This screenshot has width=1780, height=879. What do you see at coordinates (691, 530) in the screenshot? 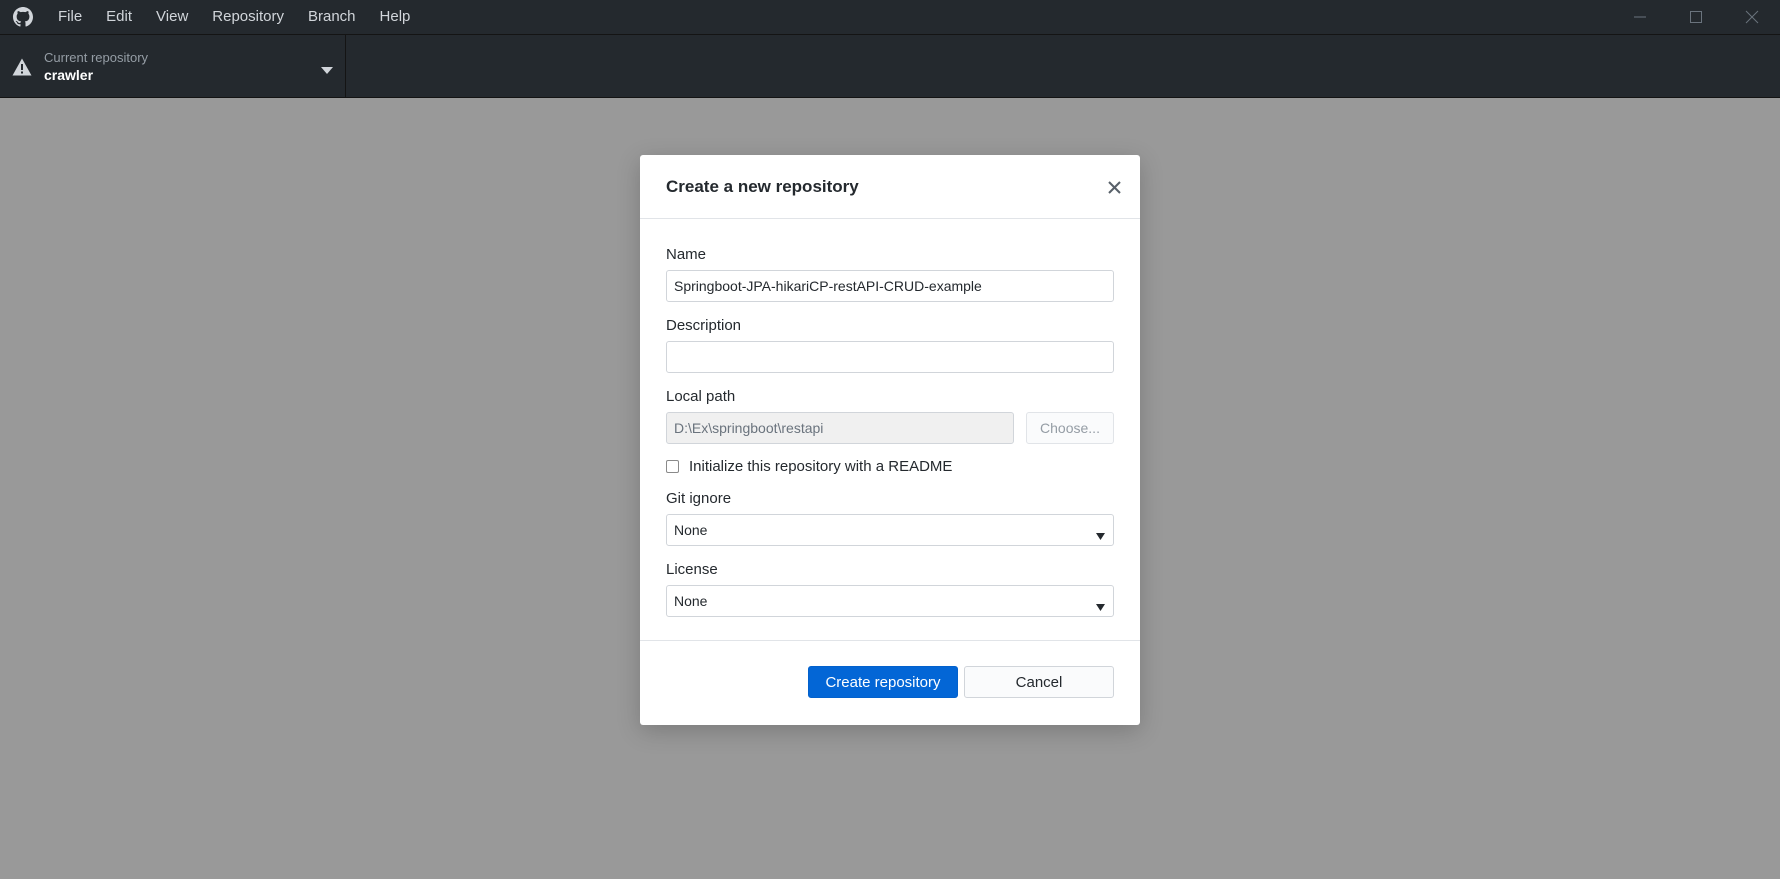
I see `gitignore-value: None` at bounding box center [691, 530].